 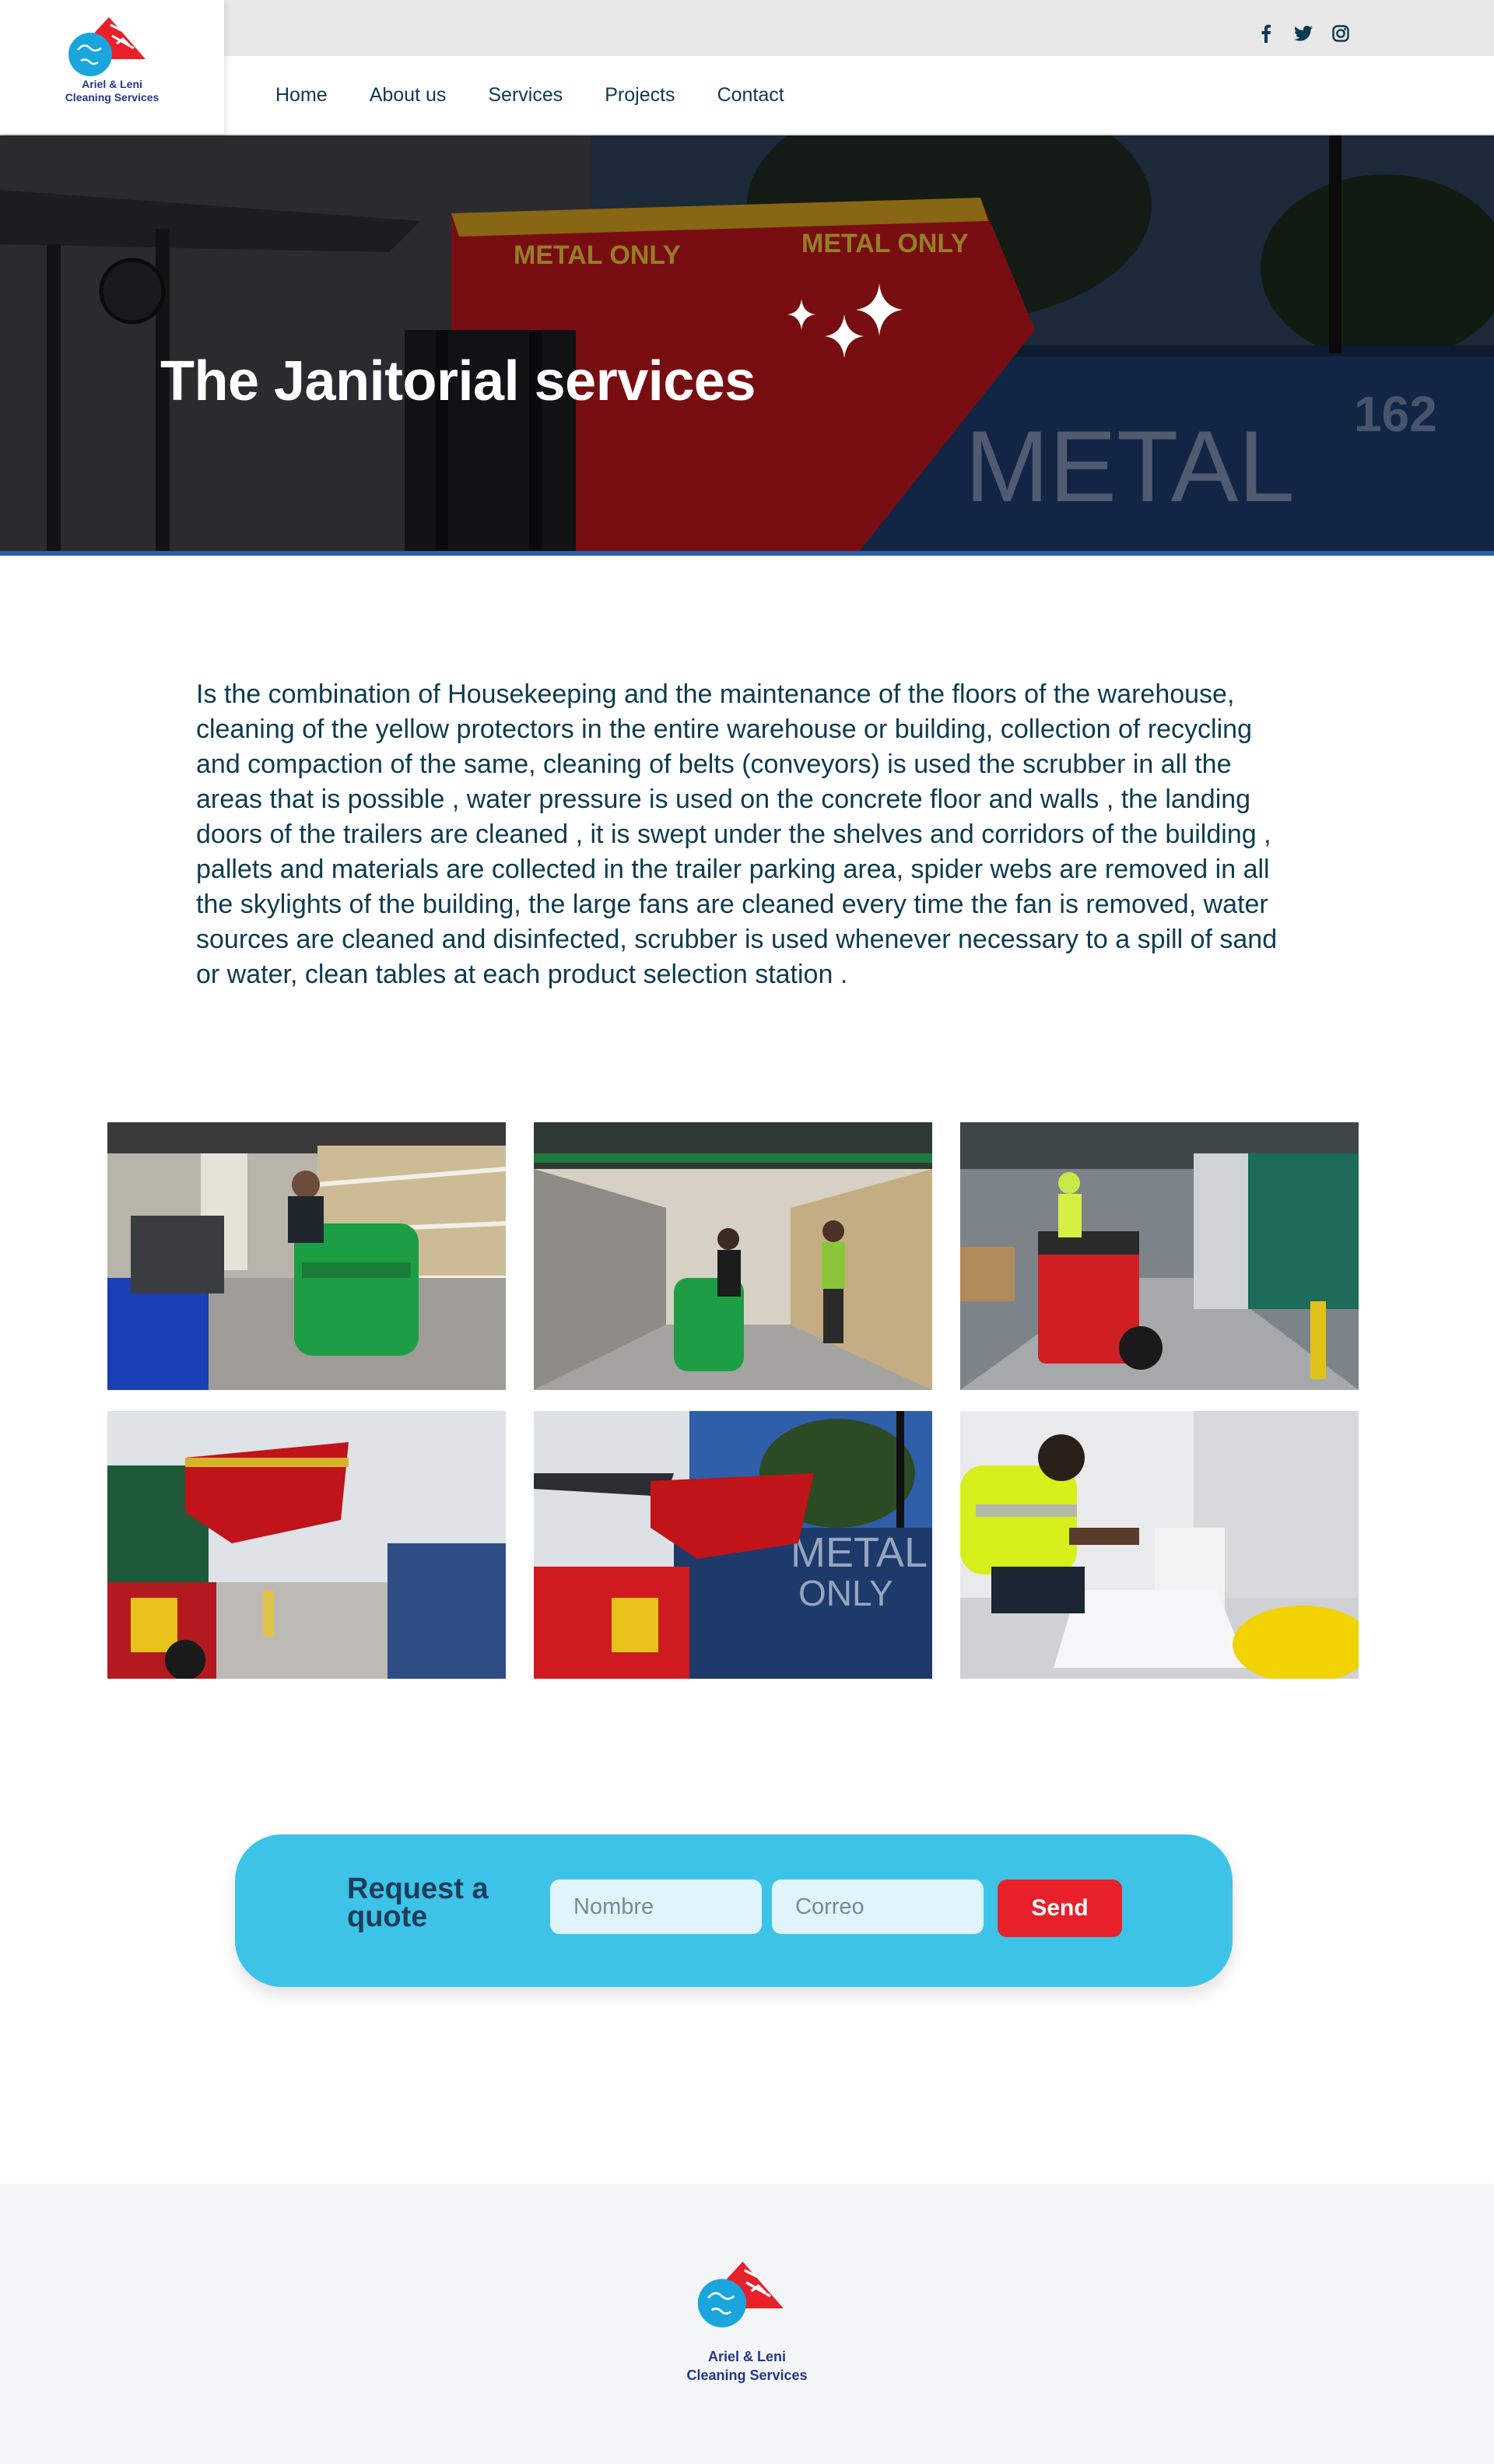 What do you see at coordinates (1159, 1545) in the screenshot?
I see `gallery-photo-worker-cleaning` at bounding box center [1159, 1545].